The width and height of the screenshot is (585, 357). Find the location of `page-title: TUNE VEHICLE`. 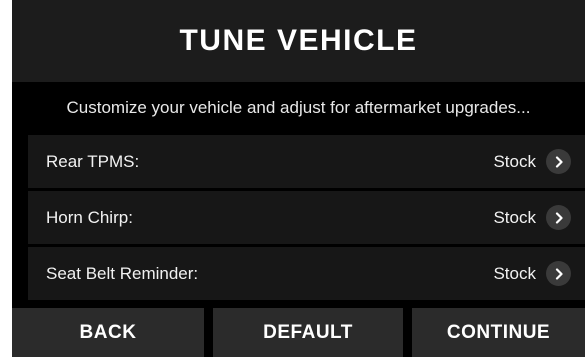

page-title: TUNE VEHICLE is located at coordinates (298, 40).